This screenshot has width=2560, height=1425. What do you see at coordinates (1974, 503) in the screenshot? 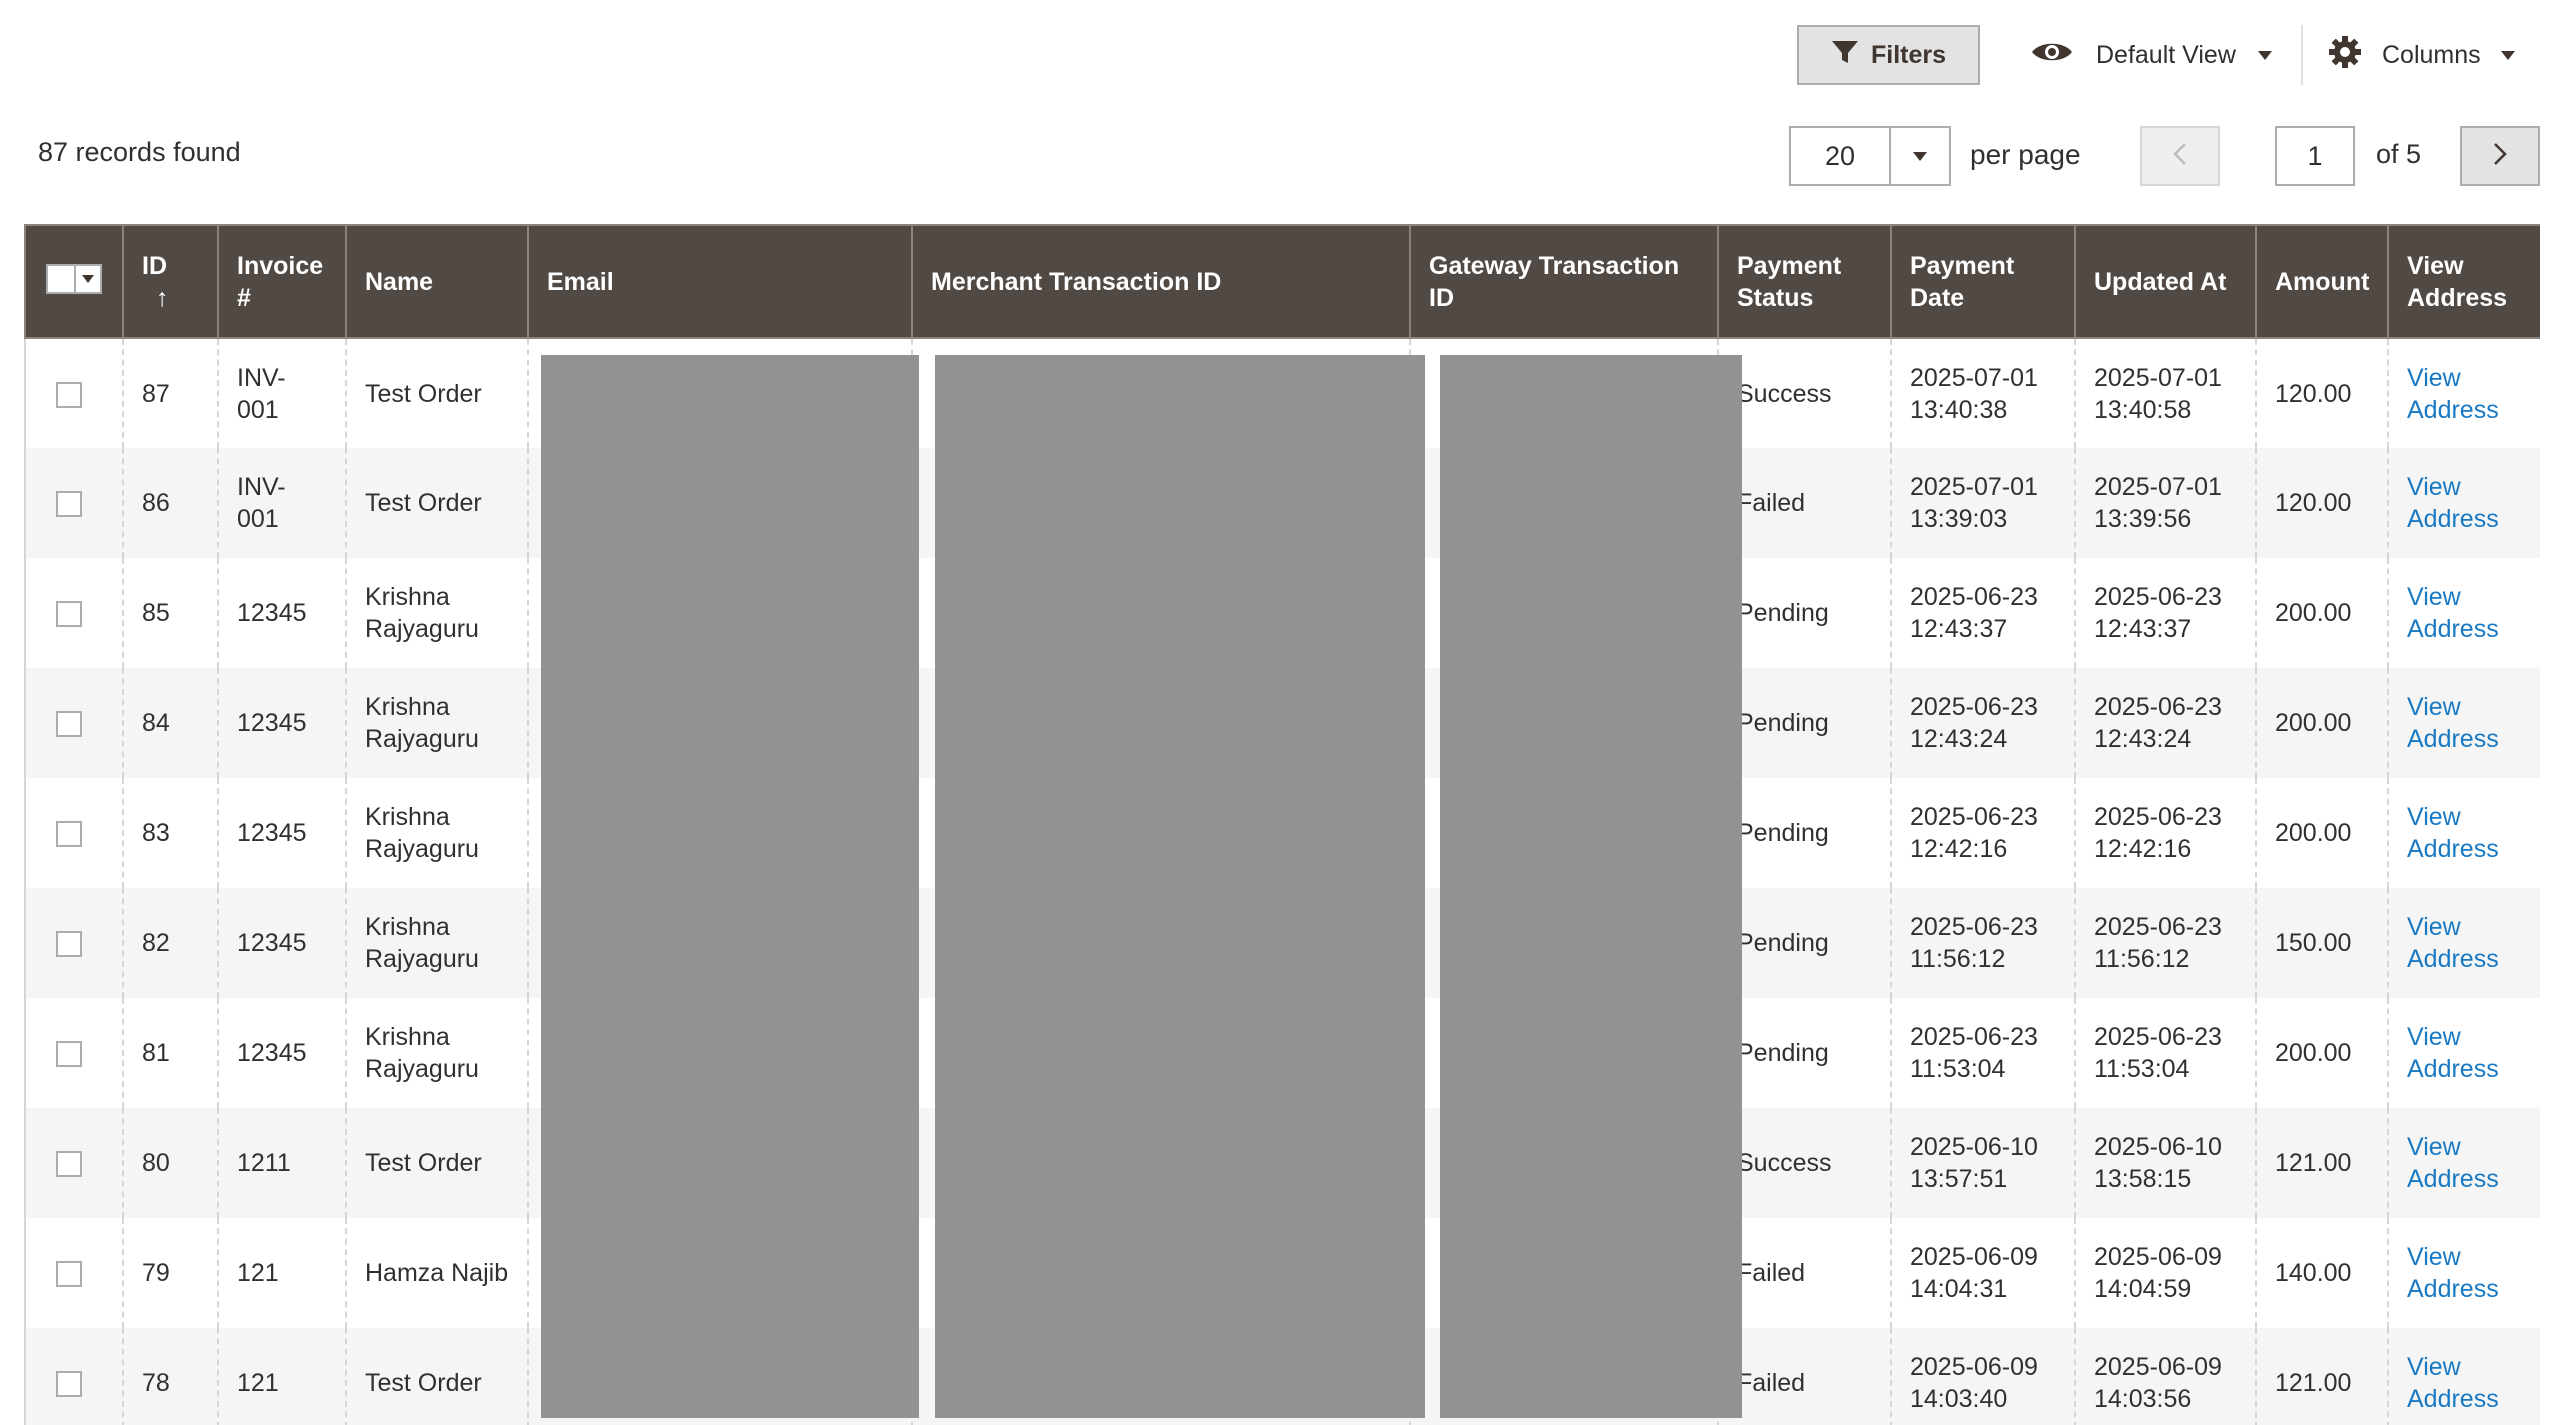
I see `payment-date-value: 2025-07-01 13:39:03` at bounding box center [1974, 503].